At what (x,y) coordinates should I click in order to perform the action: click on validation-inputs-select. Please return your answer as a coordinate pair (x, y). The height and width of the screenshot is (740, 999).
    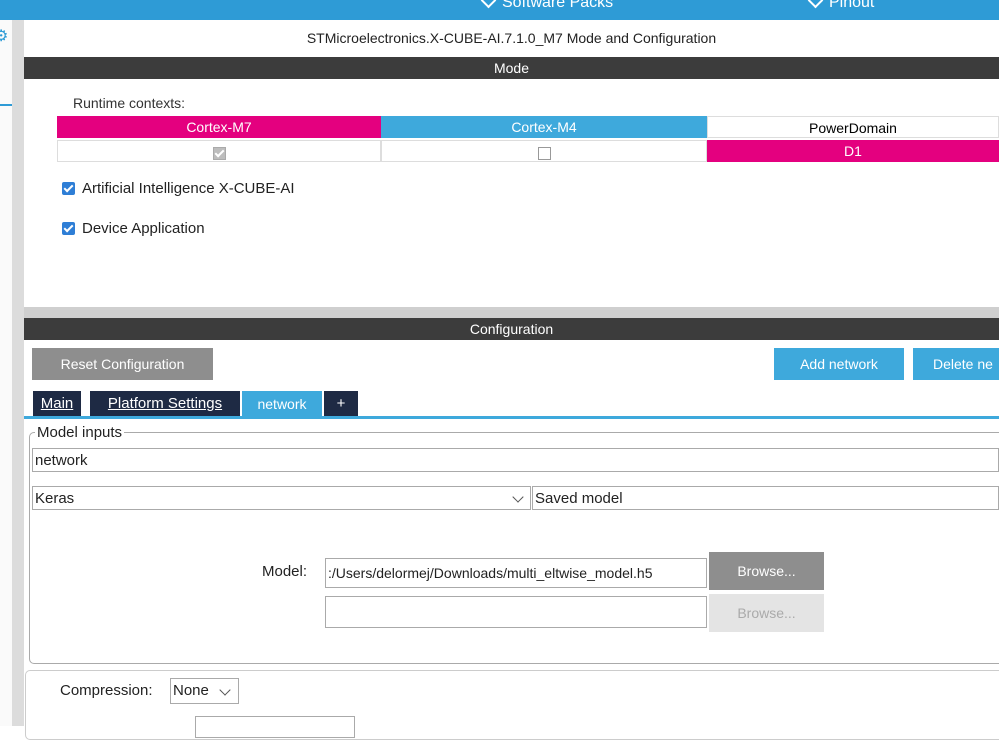
    Looking at the image, I should click on (275, 727).